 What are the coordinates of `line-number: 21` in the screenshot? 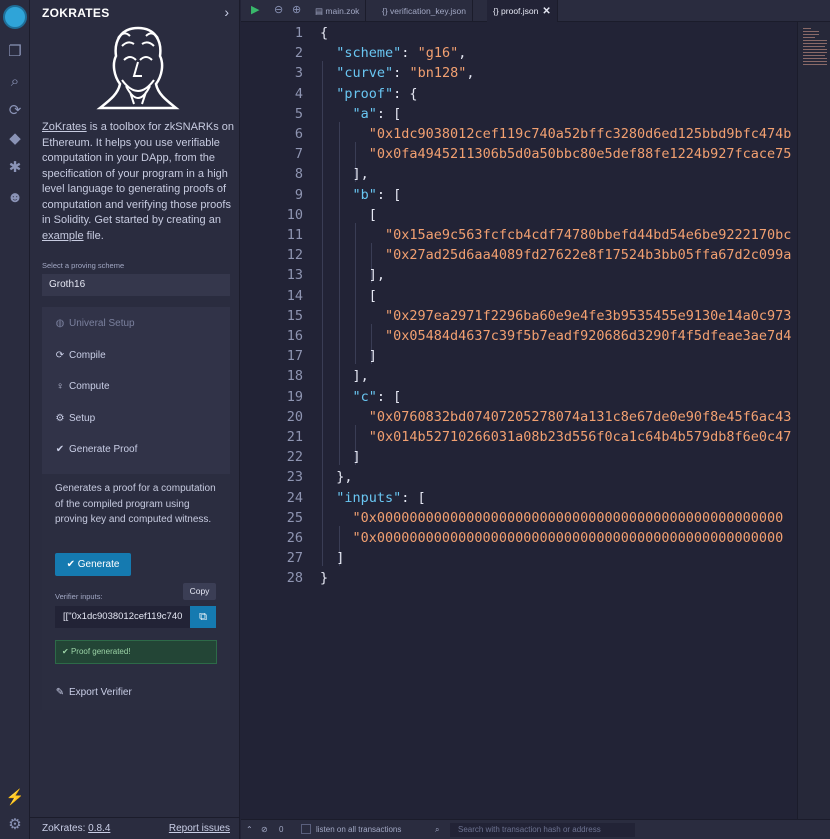 It's located at (294, 437).